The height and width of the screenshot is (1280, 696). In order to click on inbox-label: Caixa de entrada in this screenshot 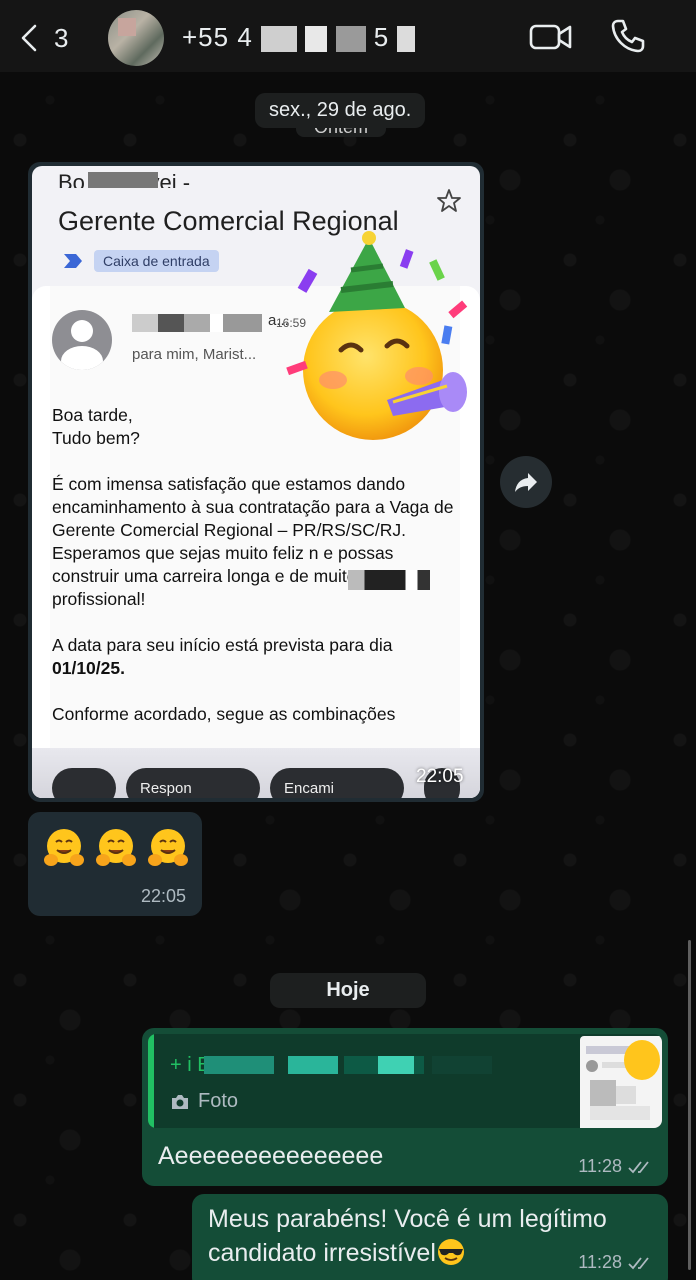, I will do `click(156, 261)`.